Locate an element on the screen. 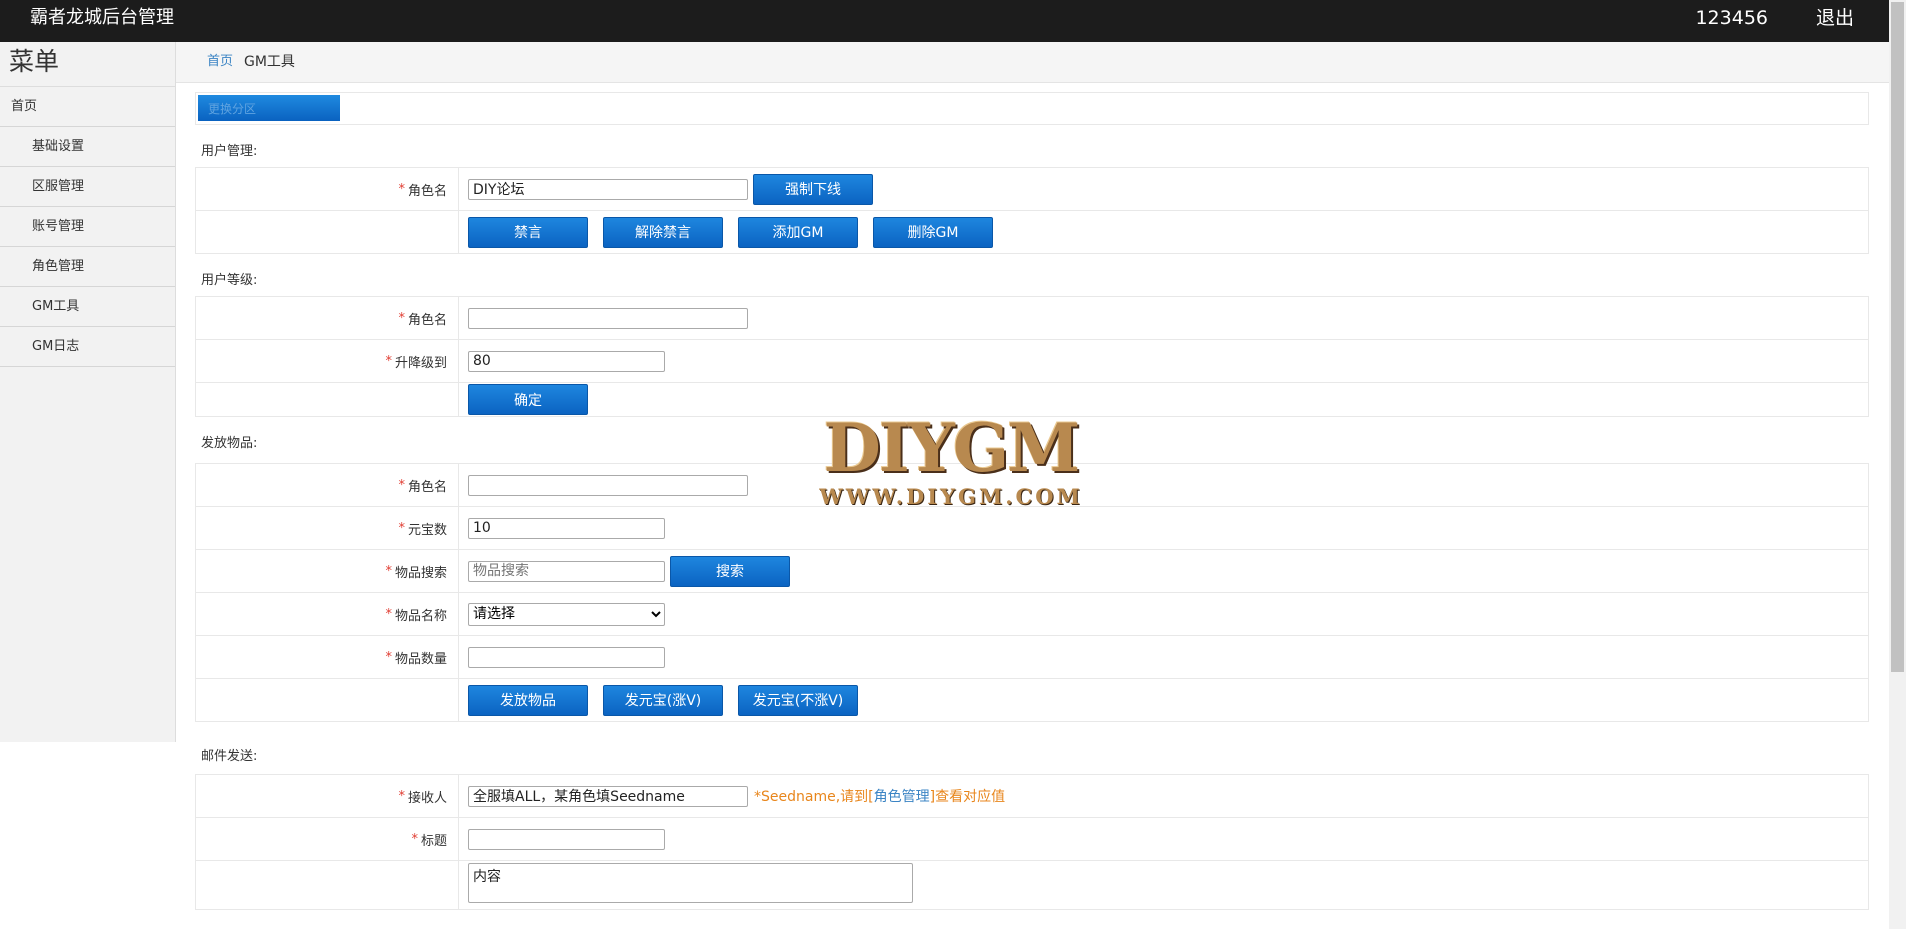 The height and width of the screenshot is (929, 1906). mail-form: *接收人 *Seedname,请到[角色管理]查看对应值 *标题 内容 is located at coordinates (1032, 842).